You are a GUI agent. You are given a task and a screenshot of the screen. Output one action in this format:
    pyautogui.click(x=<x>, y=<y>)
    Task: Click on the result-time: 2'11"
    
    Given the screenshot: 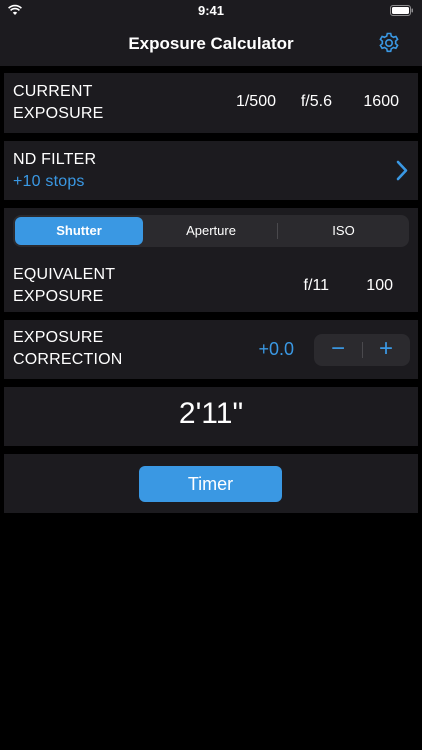 What is the action you would take?
    pyautogui.click(x=211, y=413)
    